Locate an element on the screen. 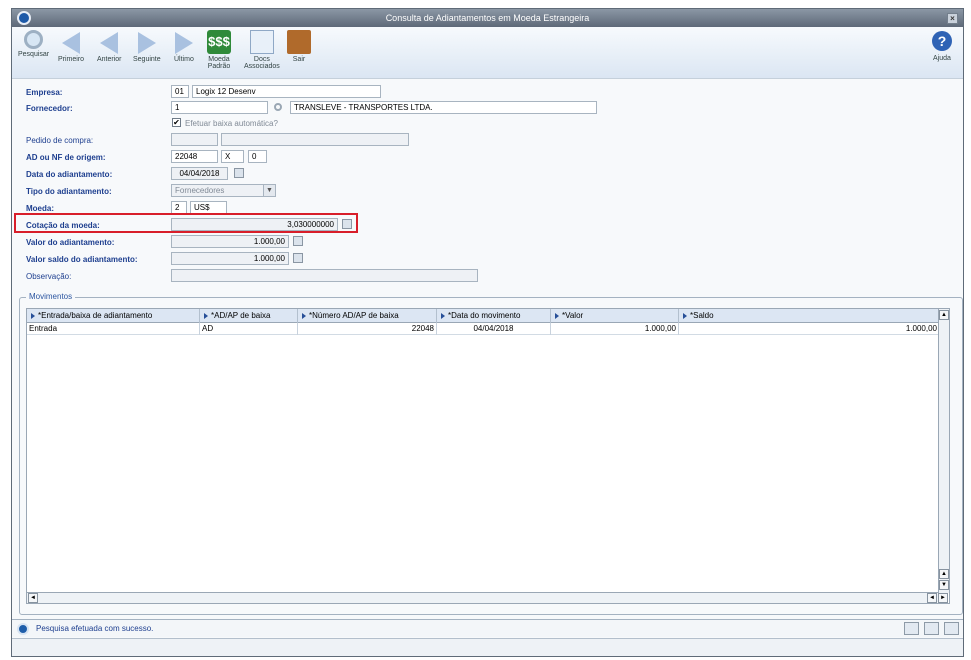  col-label: *AD/AP de baixa is located at coordinates (241, 315).